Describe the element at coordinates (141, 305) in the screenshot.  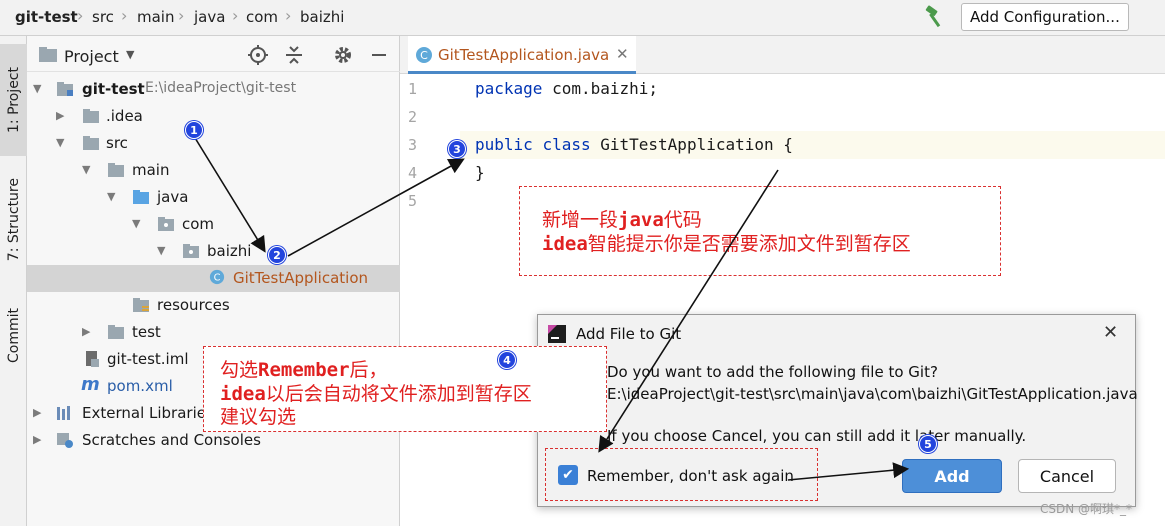
I see `resources-folder-icon` at that location.